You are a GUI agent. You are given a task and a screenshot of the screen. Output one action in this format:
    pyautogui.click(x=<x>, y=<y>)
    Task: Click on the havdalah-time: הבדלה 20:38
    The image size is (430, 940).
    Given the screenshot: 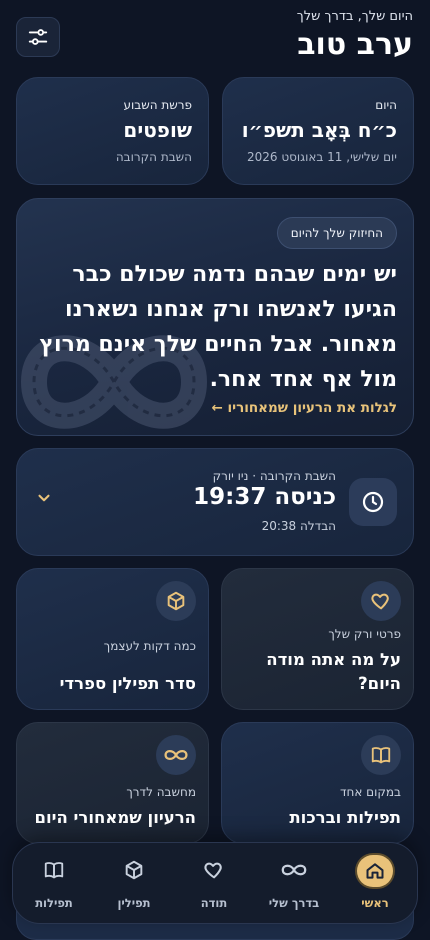 What is the action you would take?
    pyautogui.click(x=298, y=526)
    